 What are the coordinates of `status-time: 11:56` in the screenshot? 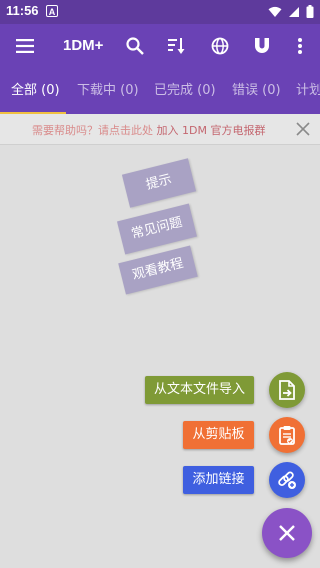 It's located at (22, 10).